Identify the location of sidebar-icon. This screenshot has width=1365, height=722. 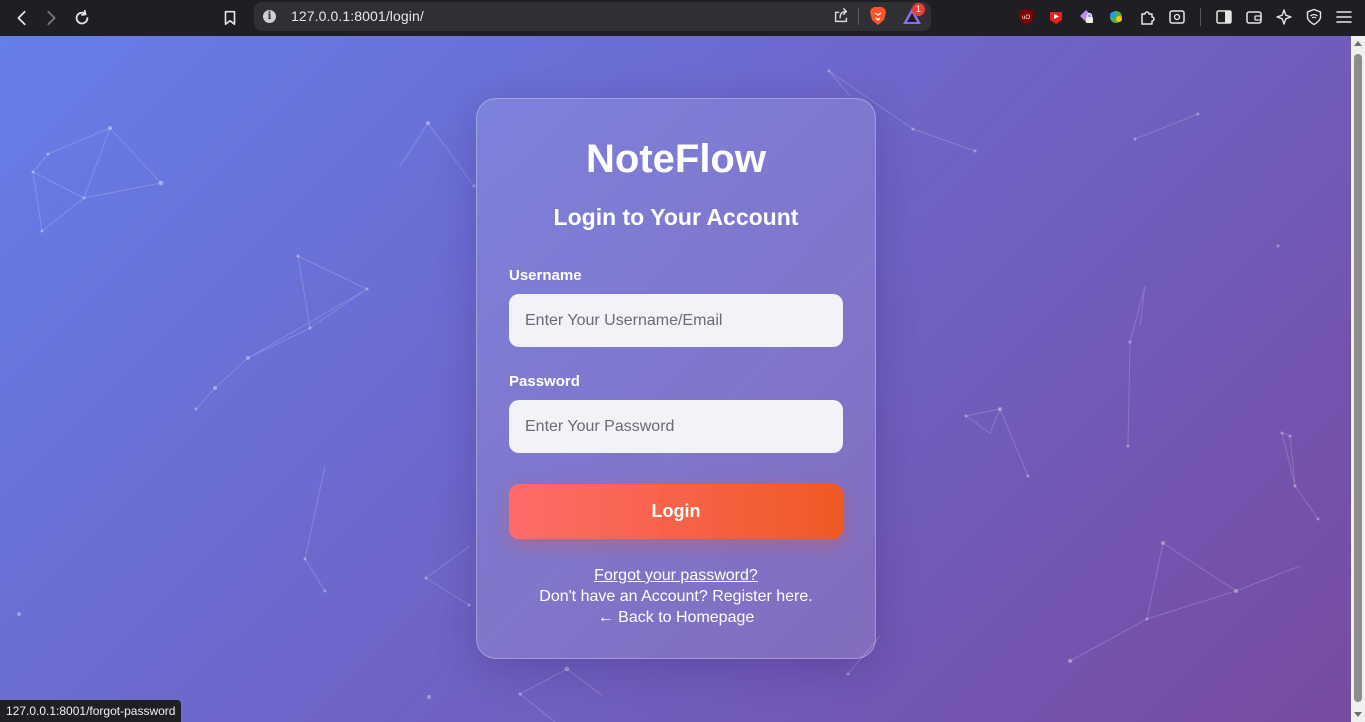
(1224, 17).